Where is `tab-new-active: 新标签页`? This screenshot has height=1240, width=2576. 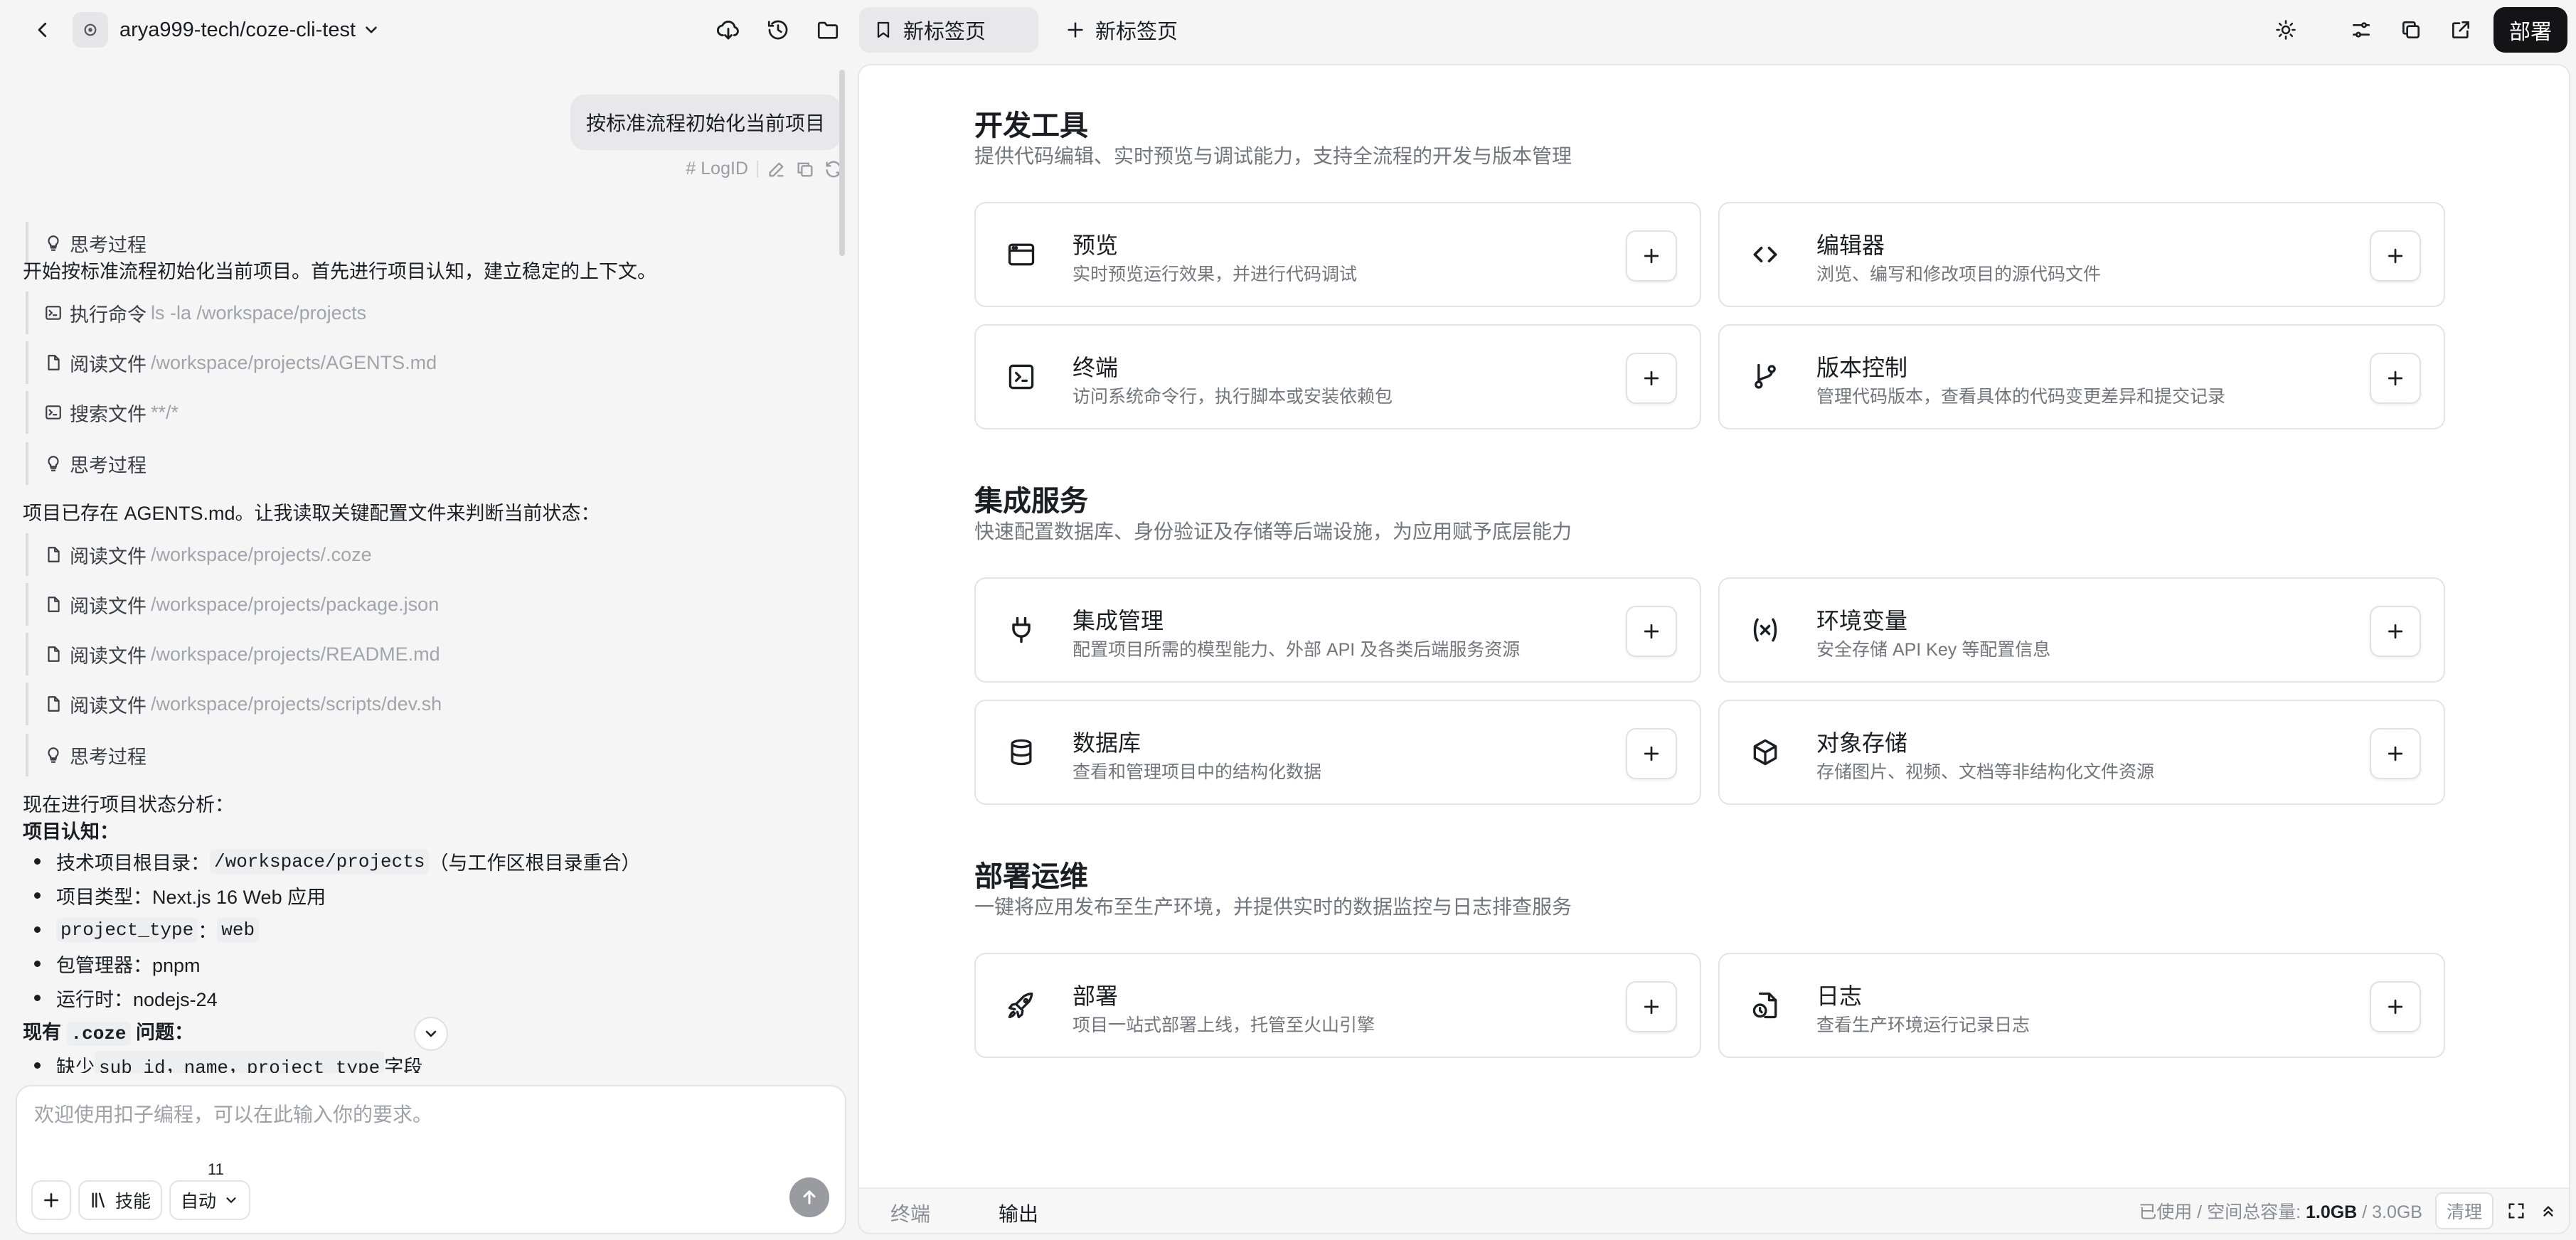 tab-new-active: 新标签页 is located at coordinates (948, 30).